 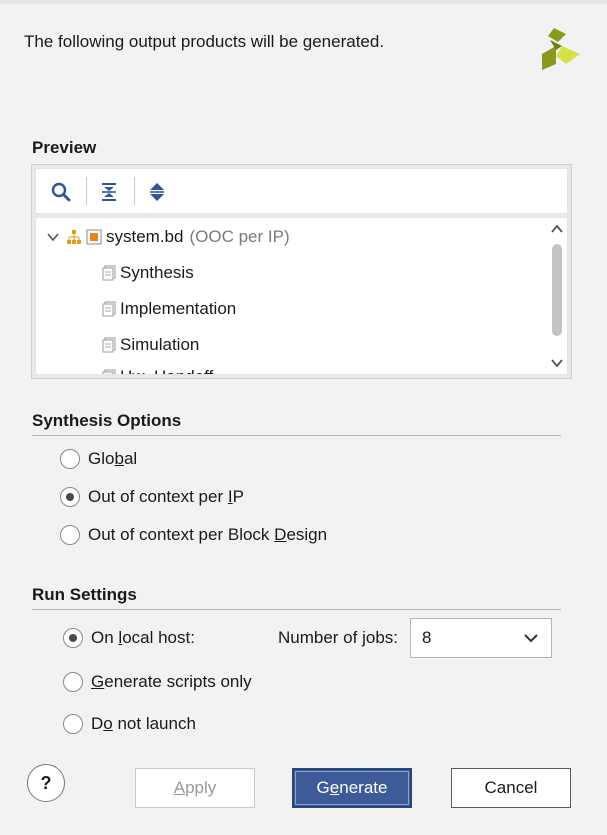 I want to click on search-icon, so click(x=61, y=192).